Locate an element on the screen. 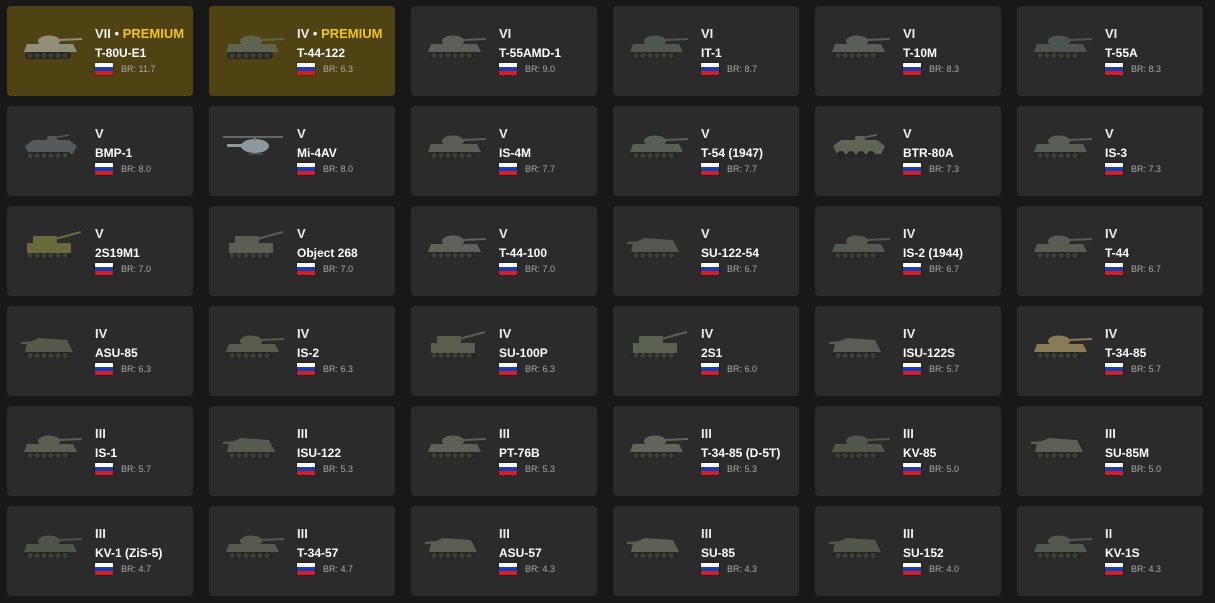  vehicle-card-su-152: III SU-152 BR: 4.0 is located at coordinates (908, 551).